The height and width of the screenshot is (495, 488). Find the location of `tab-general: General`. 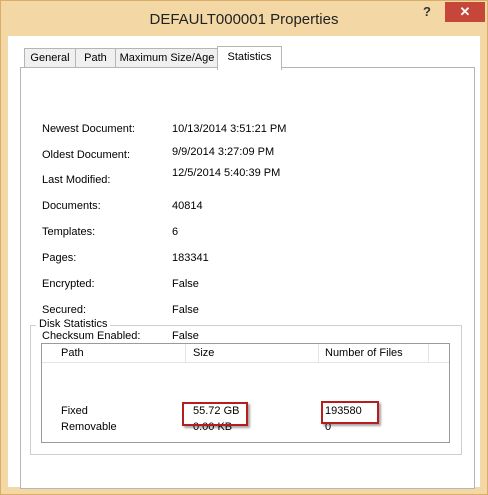

tab-general: General is located at coordinates (50, 58).